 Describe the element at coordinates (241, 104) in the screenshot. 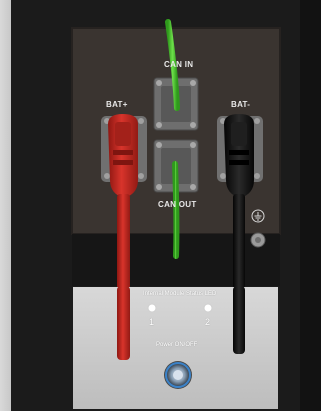

I see `bat-minus-label: BAT-` at that location.